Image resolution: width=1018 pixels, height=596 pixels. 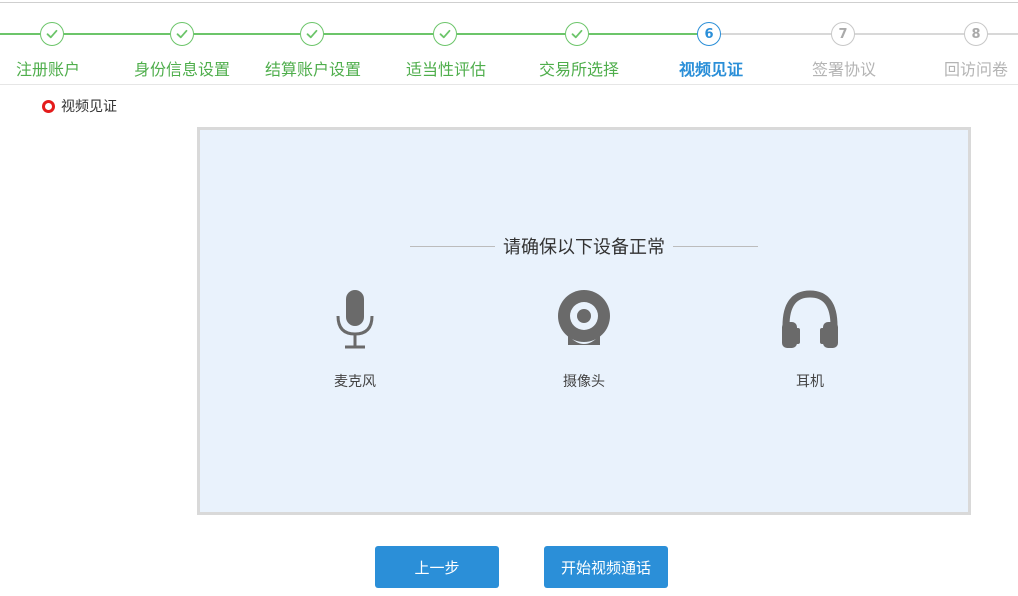 I want to click on step-3-check-icon, so click(x=312, y=34).